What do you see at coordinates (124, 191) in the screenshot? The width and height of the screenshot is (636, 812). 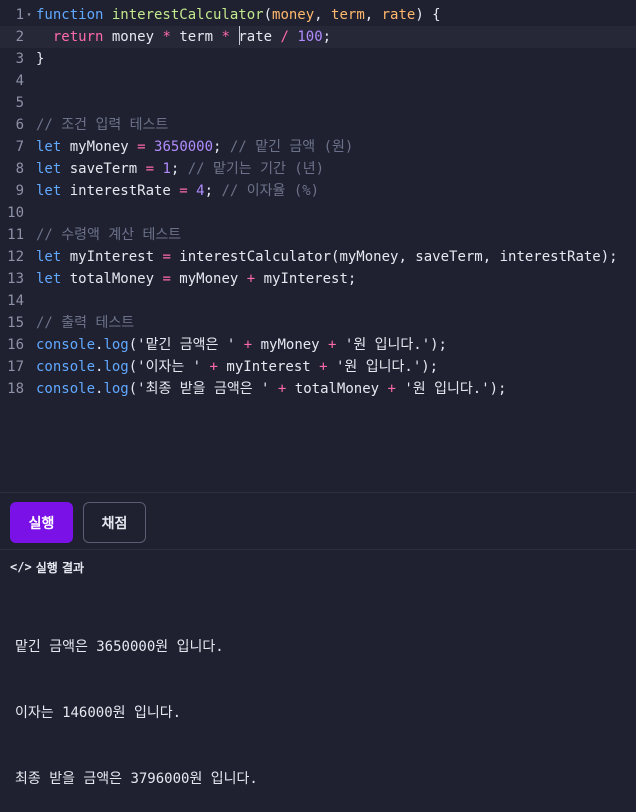 I see `code-token: interestRate` at bounding box center [124, 191].